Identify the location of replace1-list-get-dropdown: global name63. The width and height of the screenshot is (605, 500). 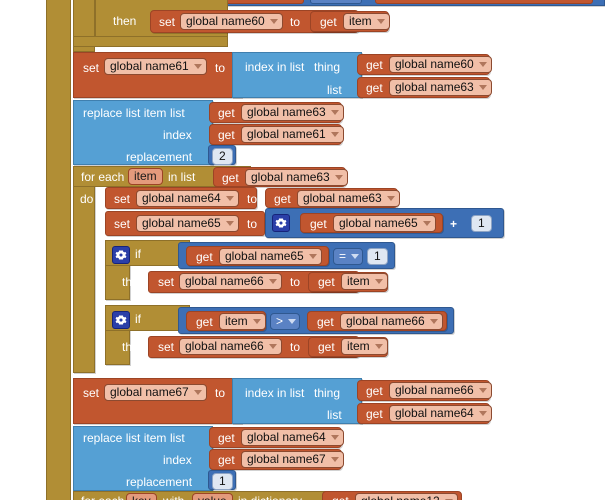
(292, 112).